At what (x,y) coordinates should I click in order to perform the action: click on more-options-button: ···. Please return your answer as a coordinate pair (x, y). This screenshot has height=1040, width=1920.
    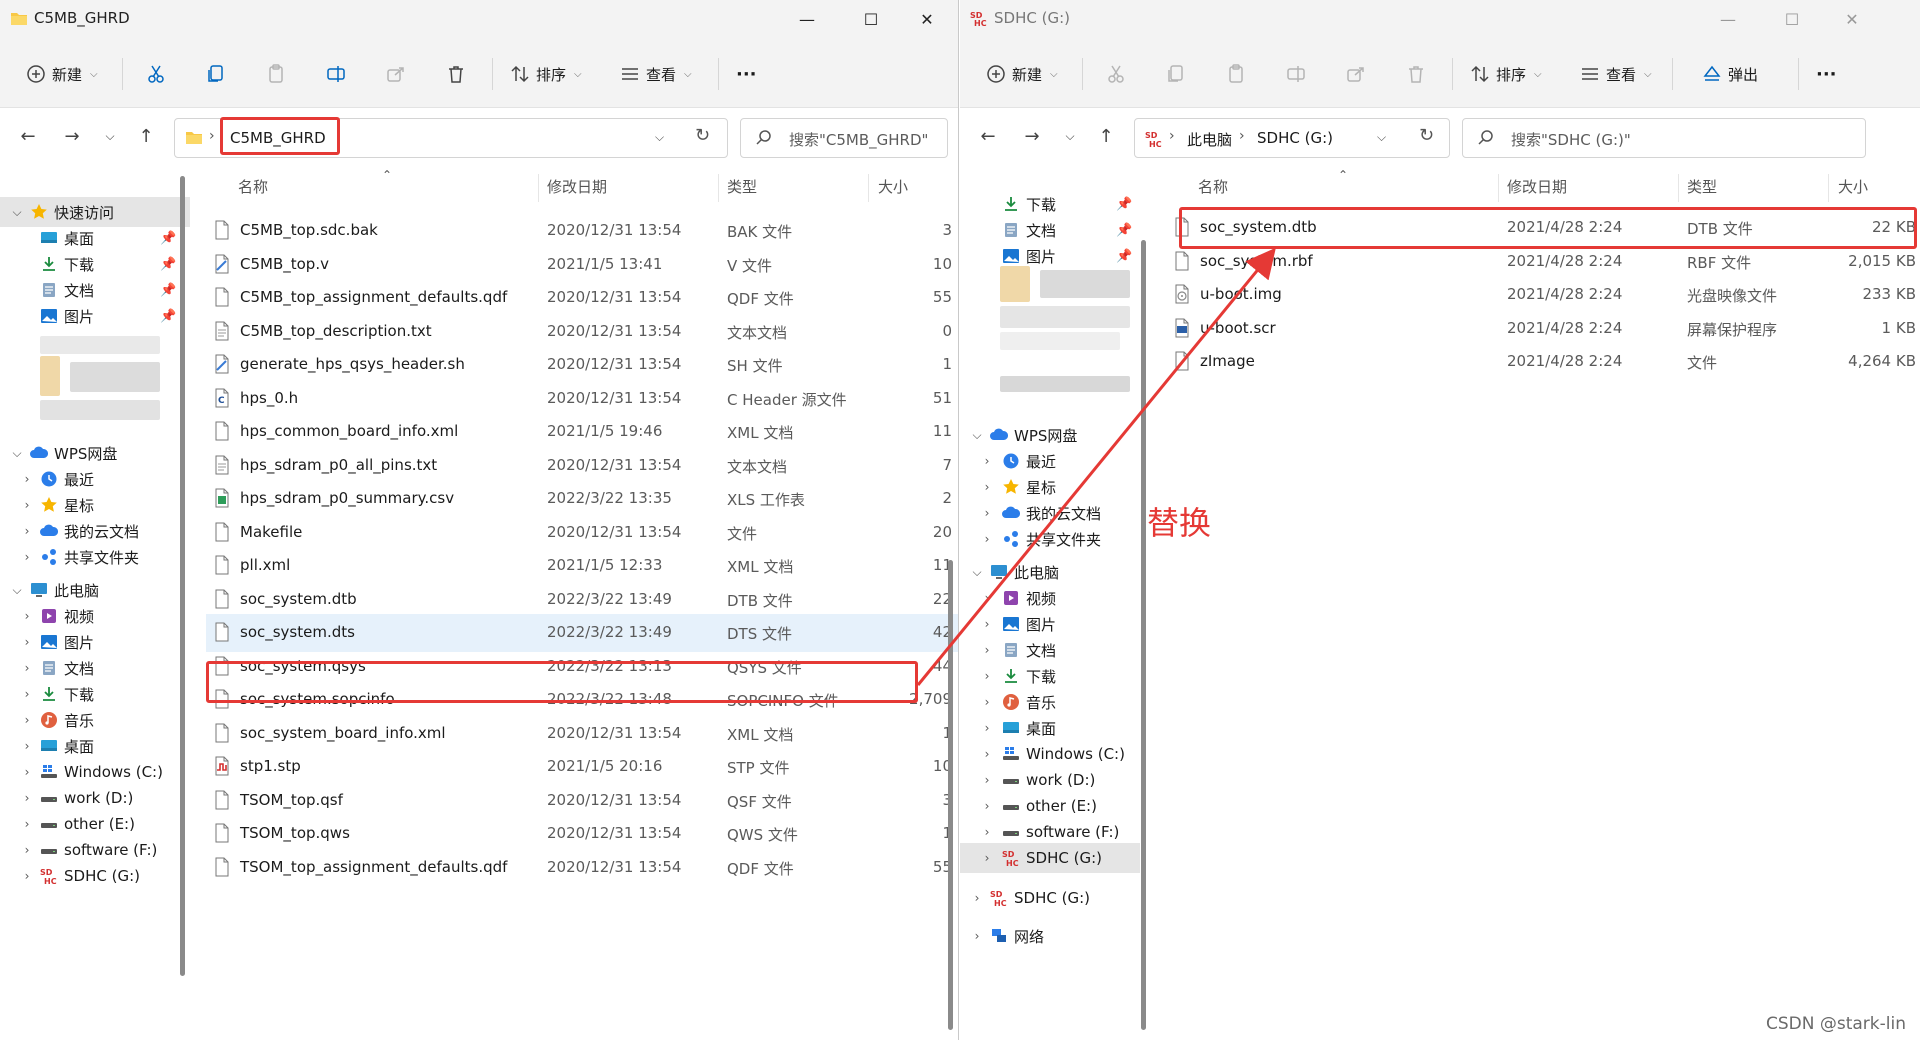
    Looking at the image, I should click on (746, 74).